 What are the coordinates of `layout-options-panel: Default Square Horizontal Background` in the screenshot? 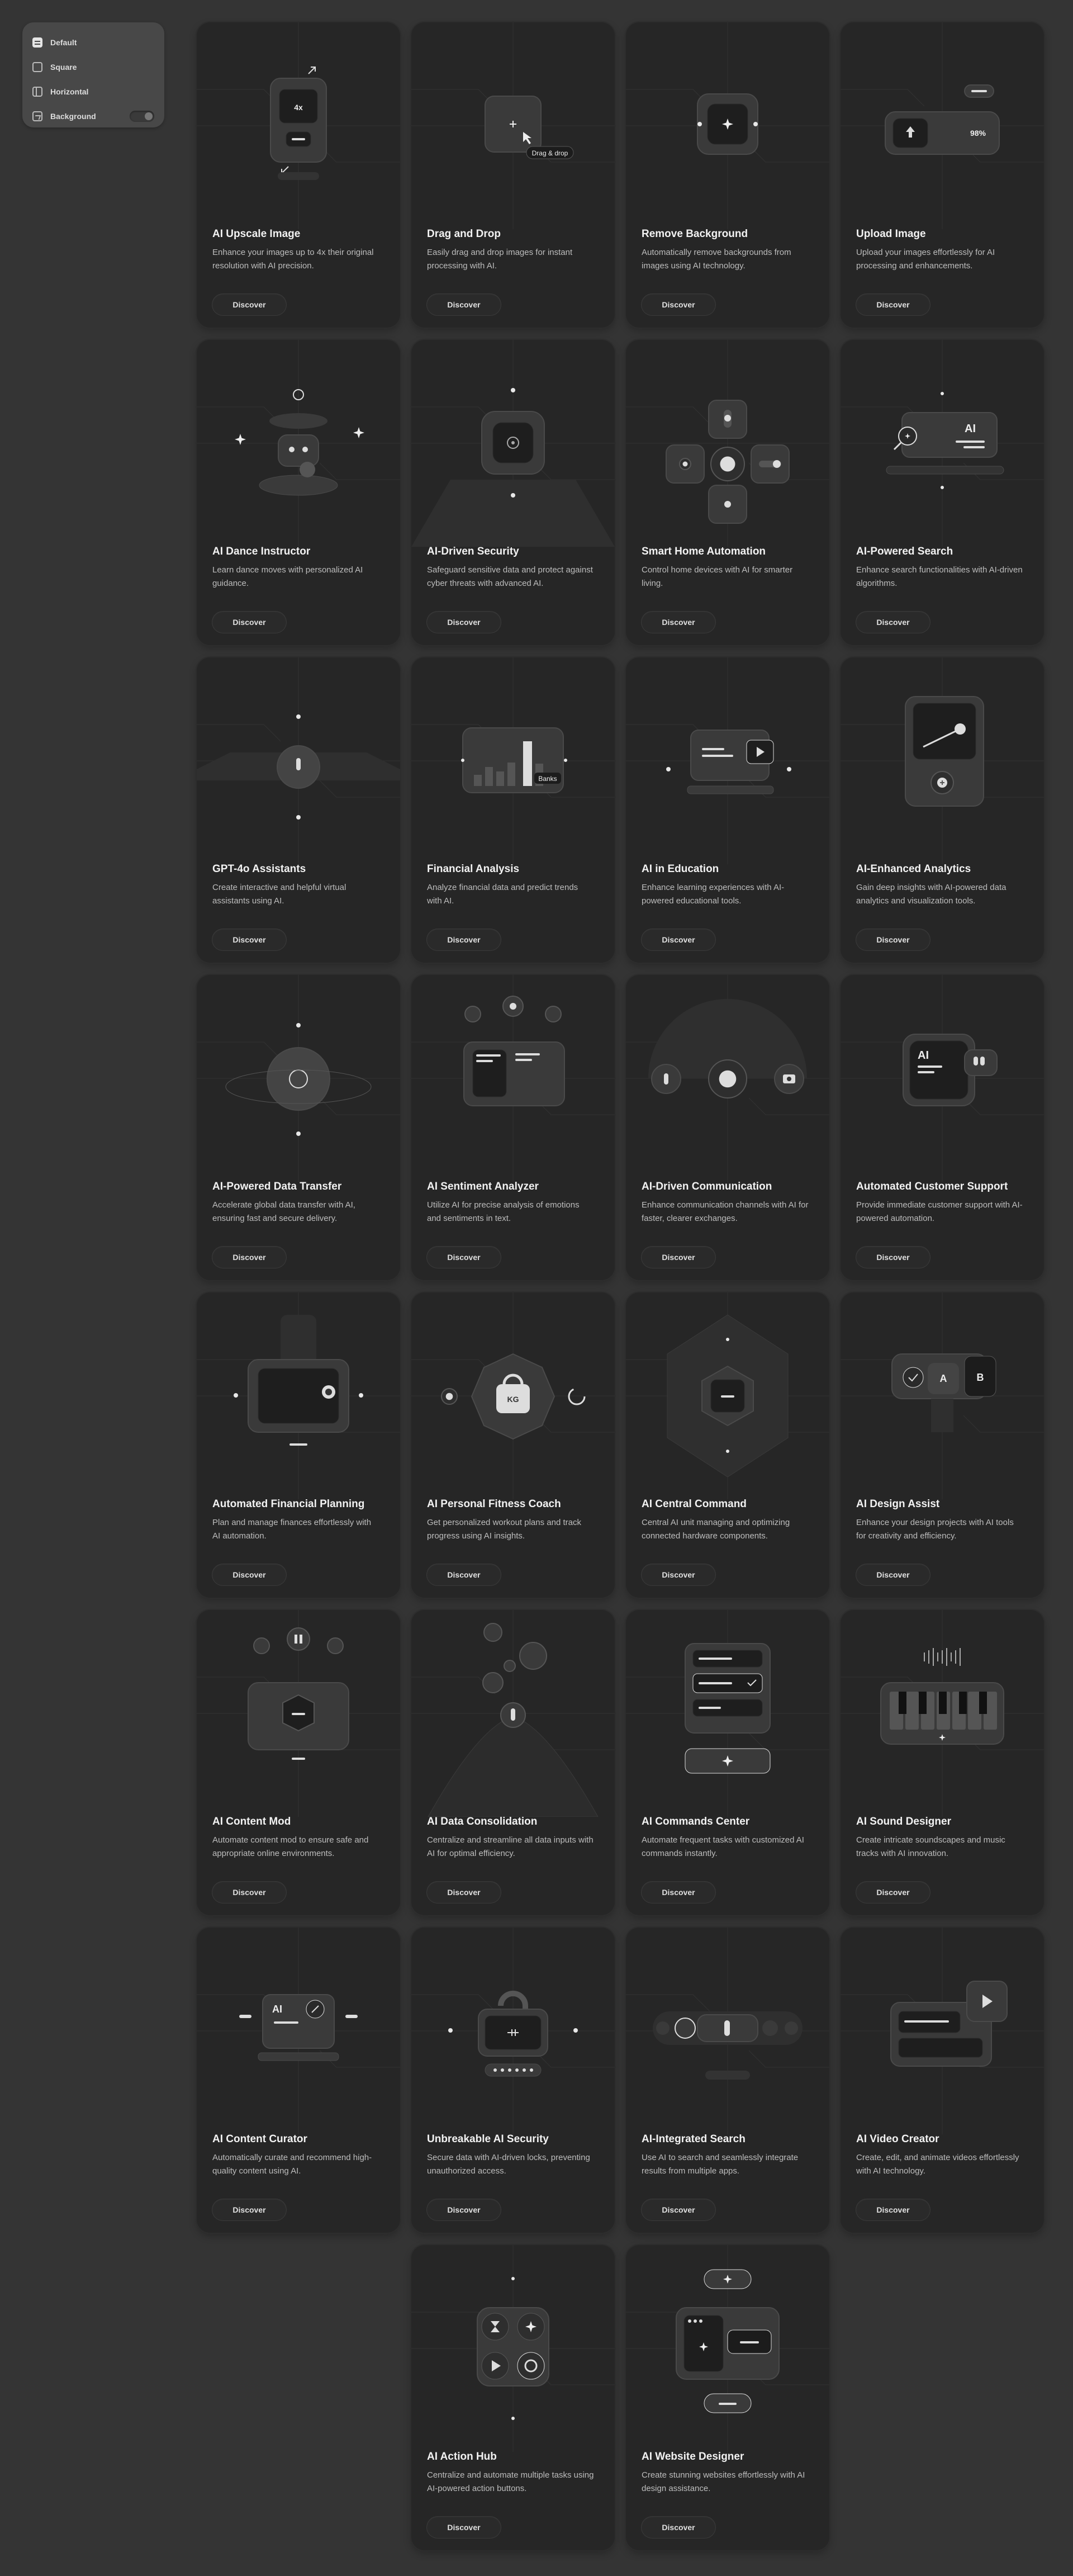 It's located at (93, 74).